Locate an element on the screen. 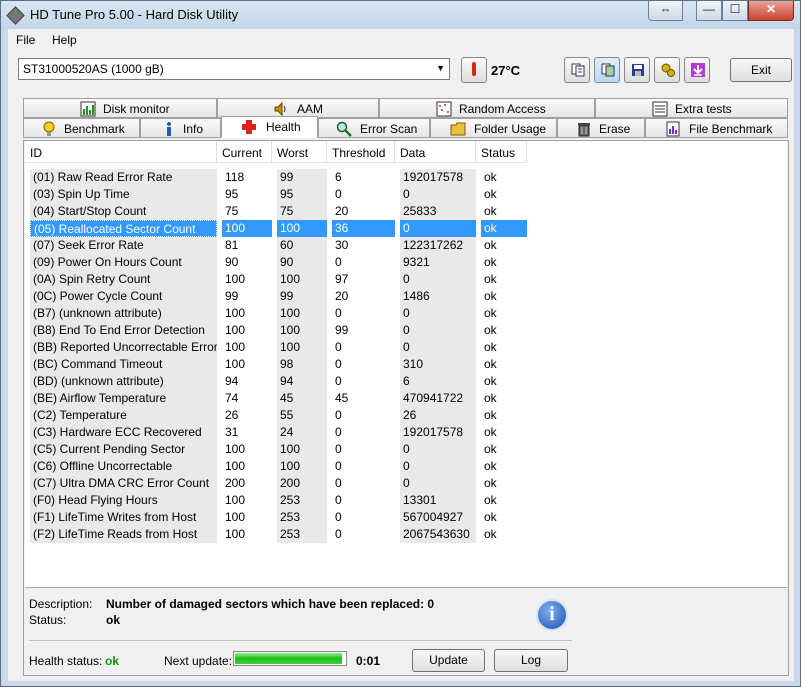 The height and width of the screenshot is (687, 801). table-row: (BC) Command Timeout 100 98 0 310 ok is located at coordinates (280, 364).